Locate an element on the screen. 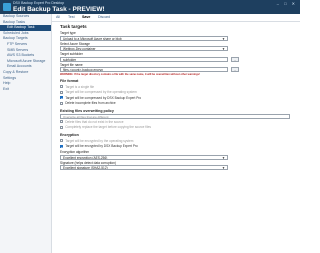  target-file-name-label: Target file name is located at coordinates (71, 64).